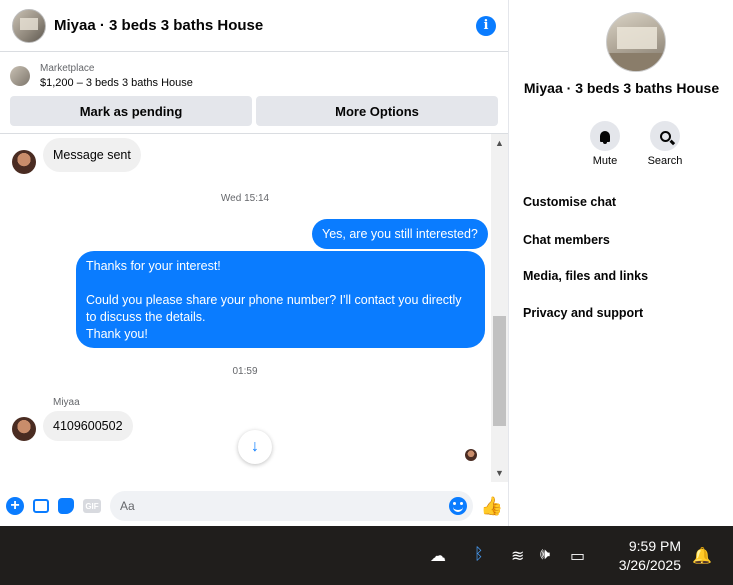 Image resolution: width=733 pixels, height=585 pixels. Describe the element at coordinates (92, 155) in the screenshot. I see `incoming-message: Message sent` at that location.